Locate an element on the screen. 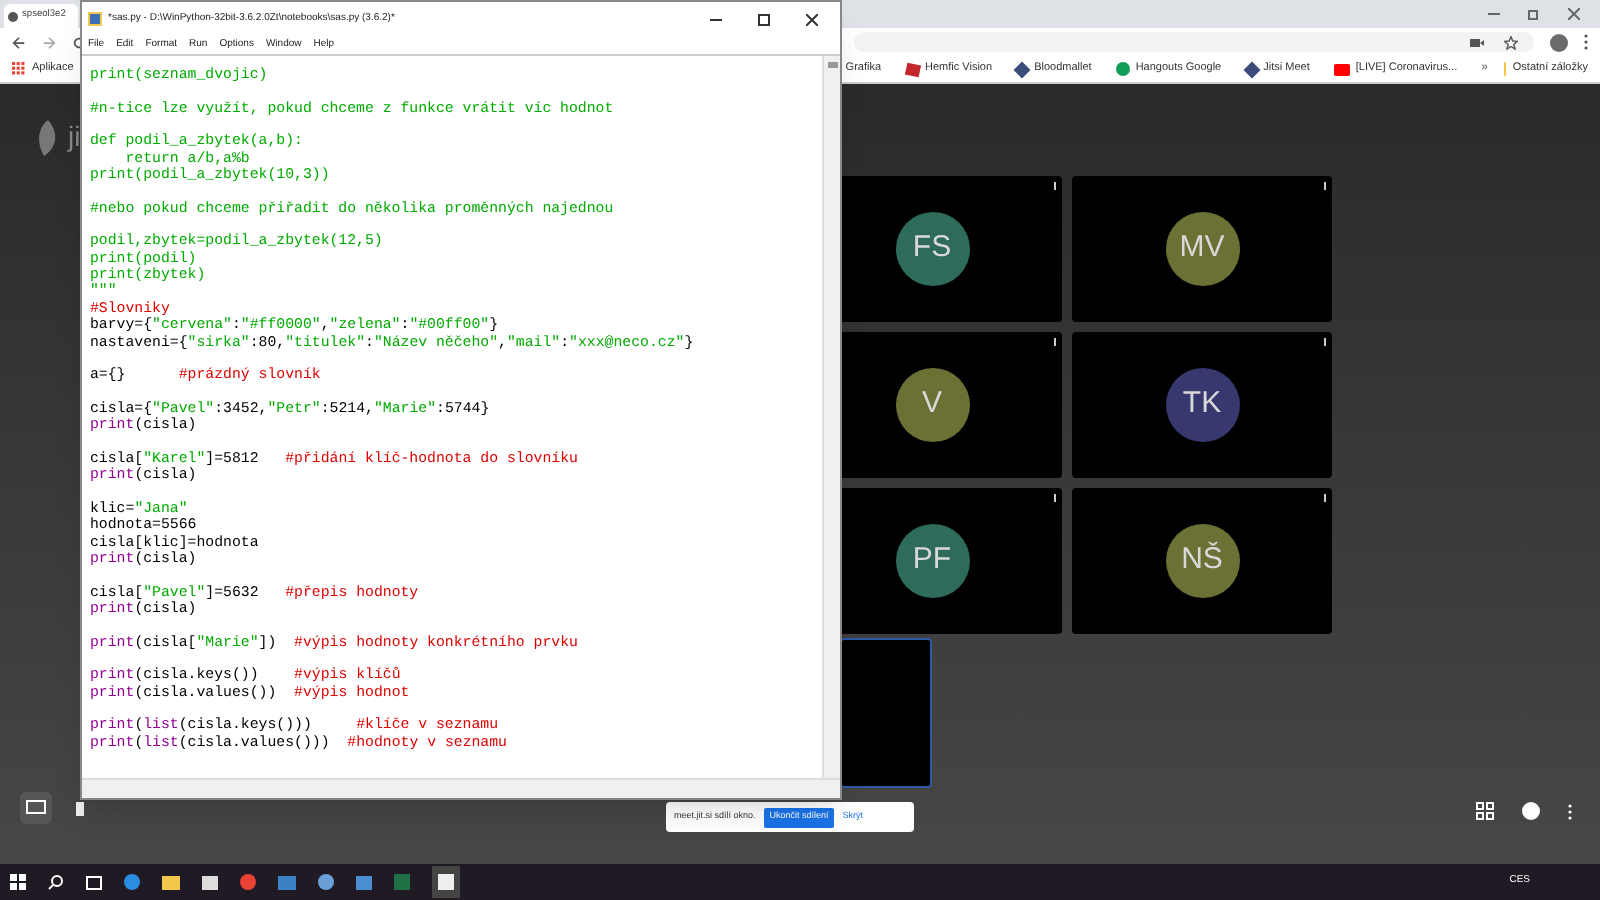 Image resolution: width=1600 pixels, height=900 pixels. tile-view-icon is located at coordinates (1485, 811).